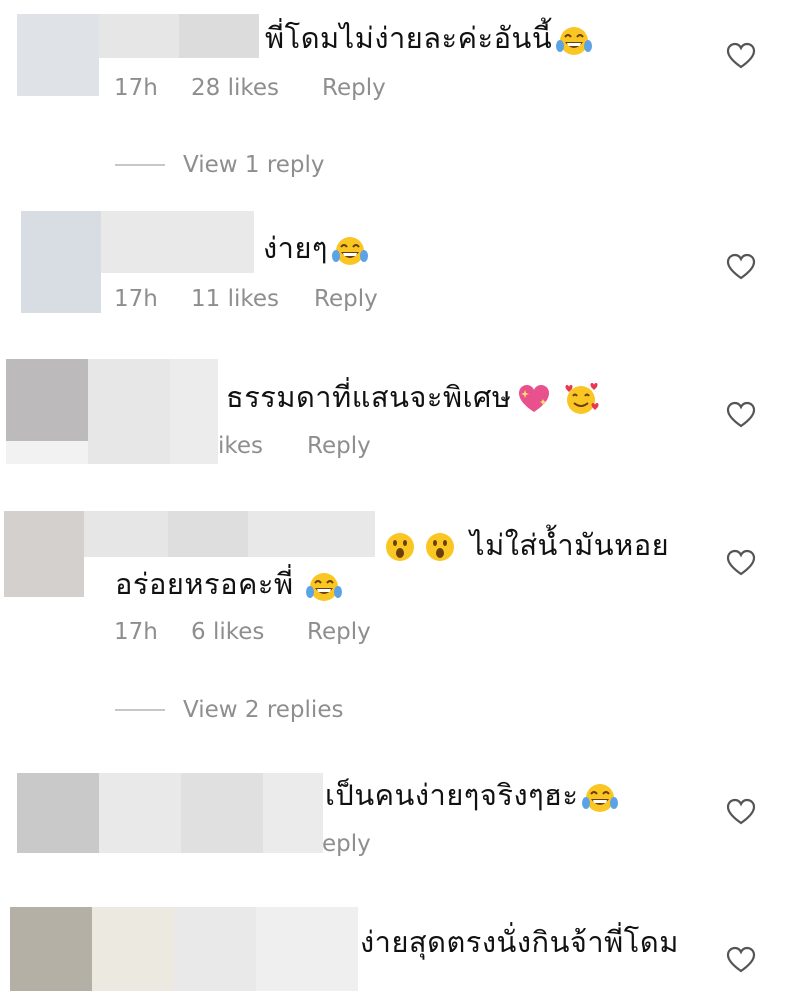  What do you see at coordinates (235, 299) in the screenshot?
I see `comment-likes: 11 likes` at bounding box center [235, 299].